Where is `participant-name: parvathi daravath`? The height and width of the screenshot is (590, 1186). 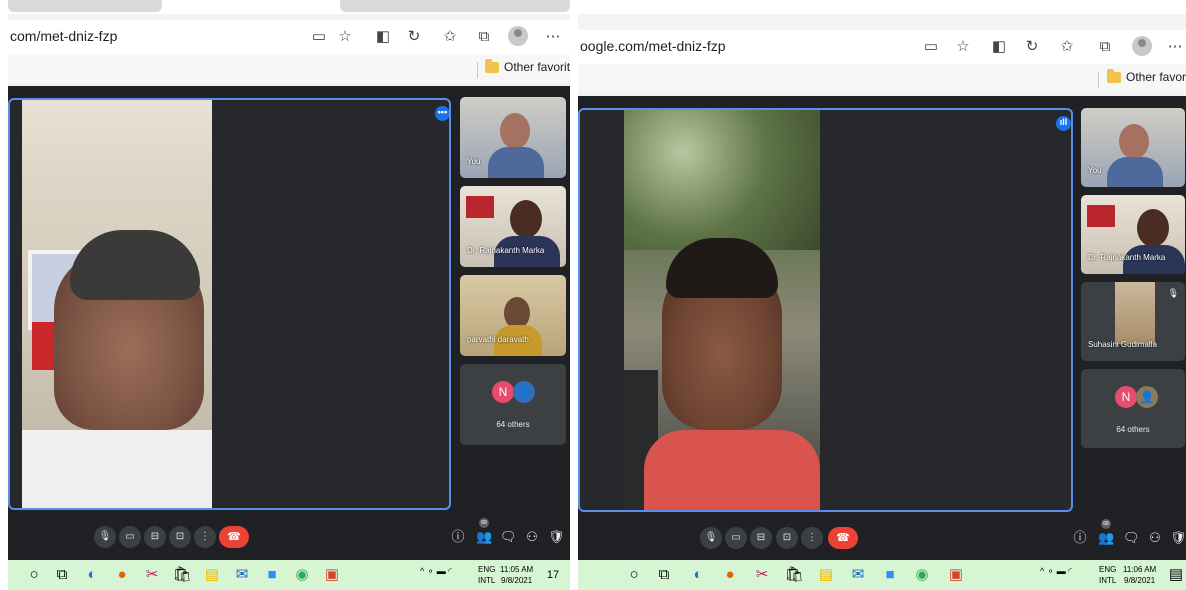
participant-name: parvathi daravath is located at coordinates (498, 339).